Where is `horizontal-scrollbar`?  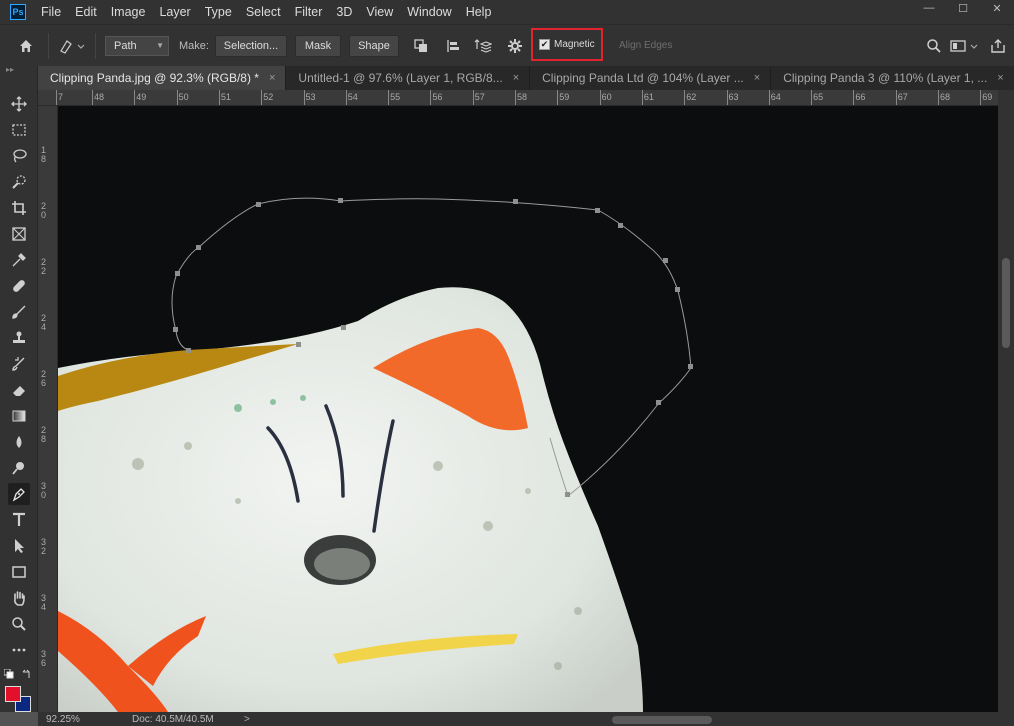 horizontal-scrollbar is located at coordinates (622, 719).